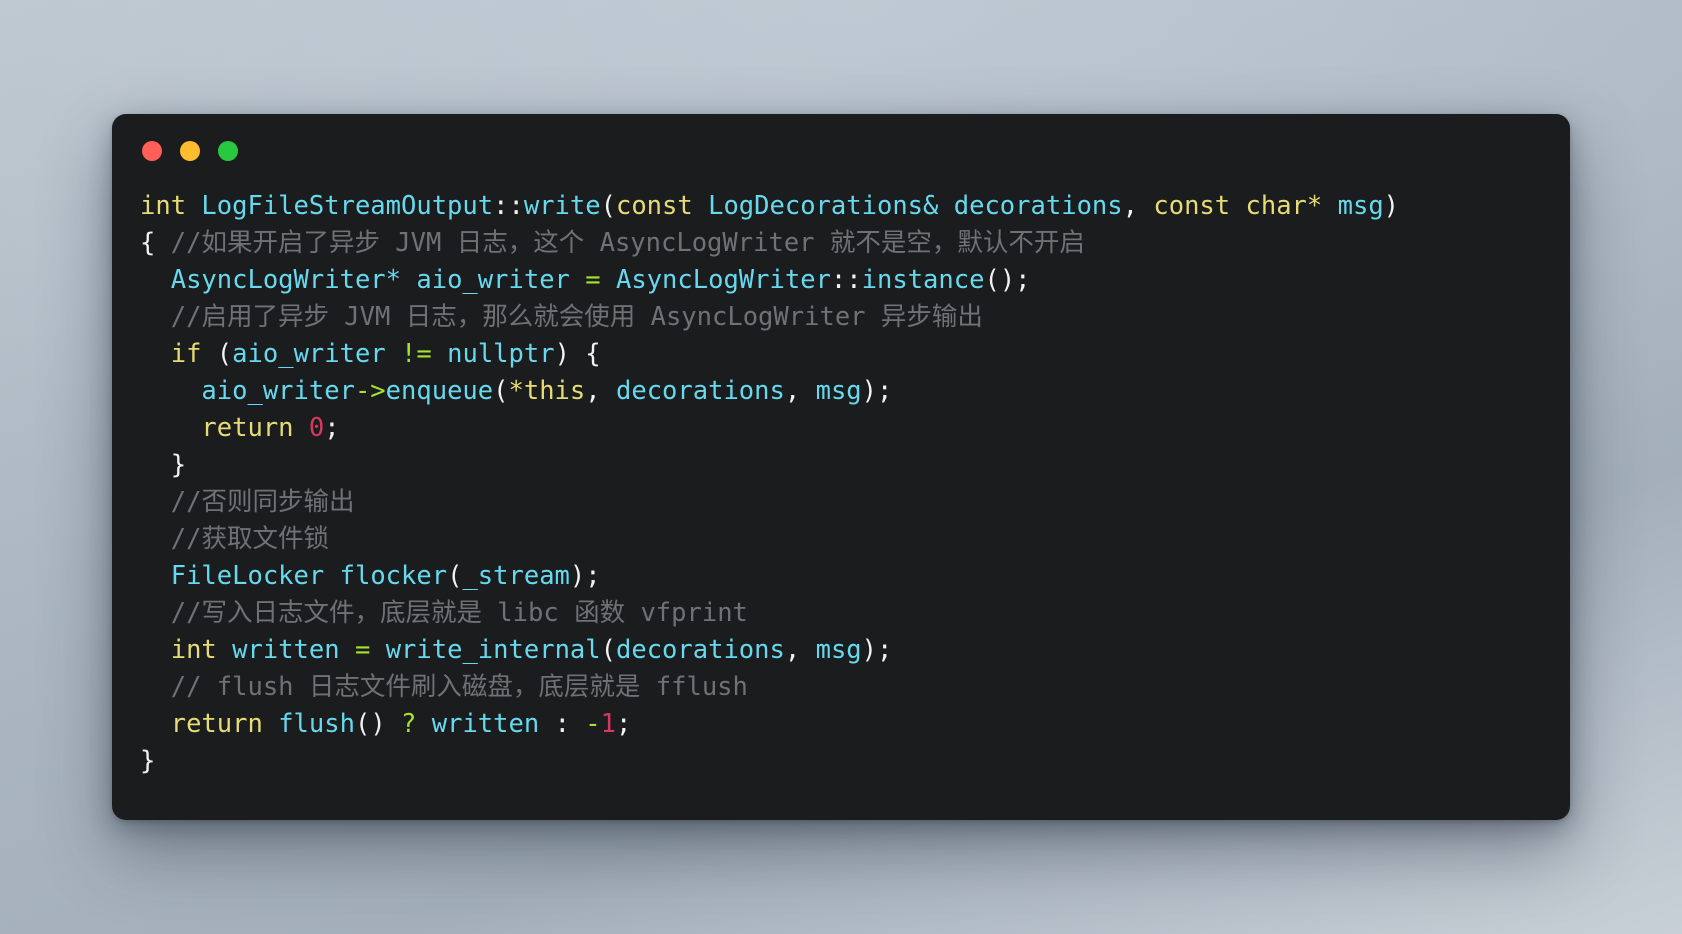 The height and width of the screenshot is (934, 1682). Describe the element at coordinates (855, 354) in the screenshot. I see `code-line: if (aio_writer != nullptr) {` at that location.